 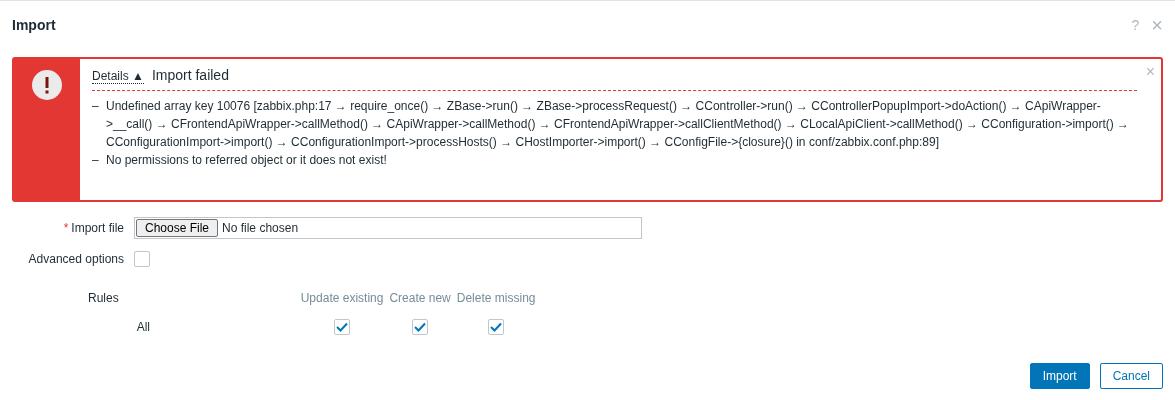 What do you see at coordinates (1059, 376) in the screenshot?
I see `import-button: Import` at bounding box center [1059, 376].